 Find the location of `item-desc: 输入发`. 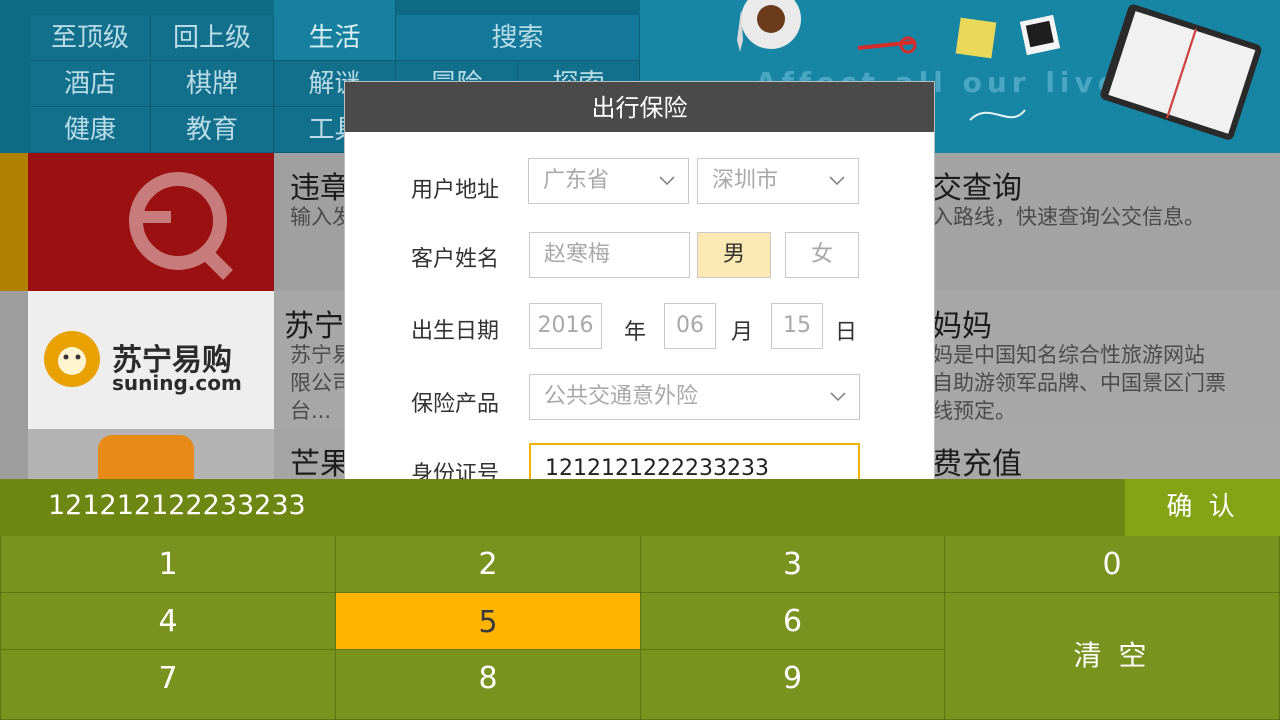

item-desc: 输入发 is located at coordinates (321, 217).